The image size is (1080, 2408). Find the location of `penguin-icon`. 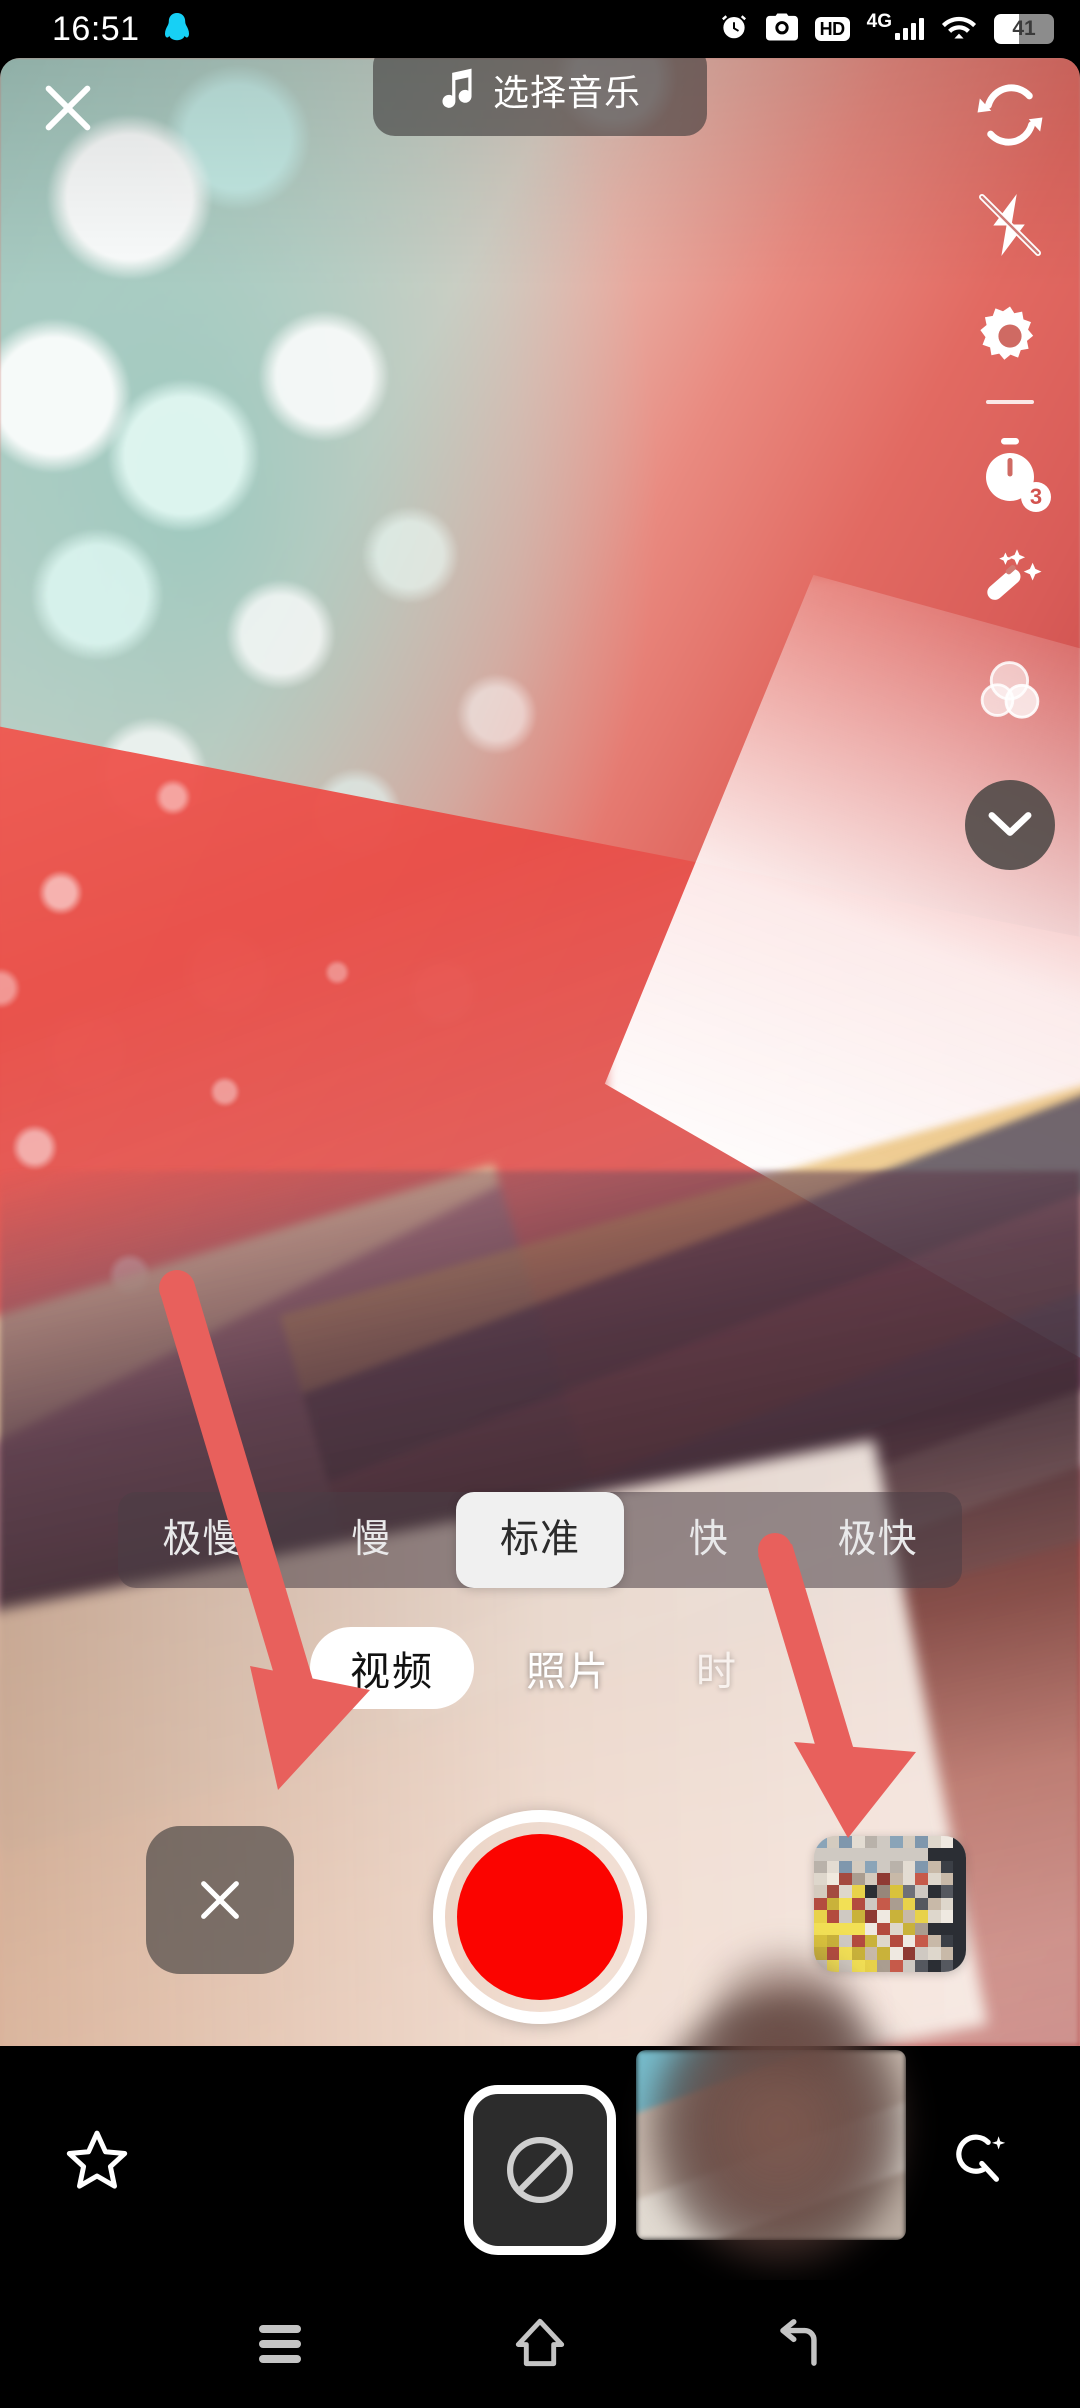

penguin-icon is located at coordinates (177, 29).